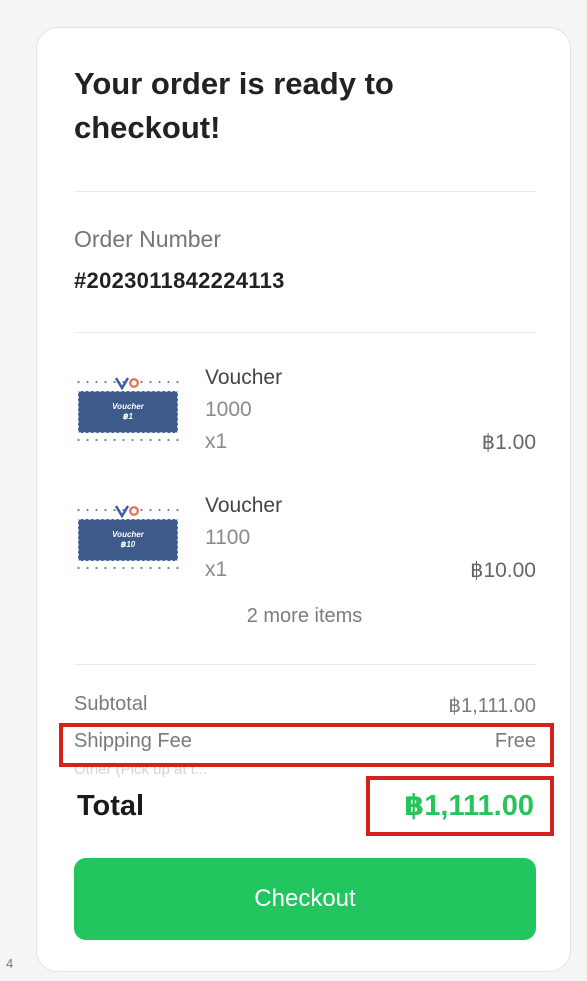 This screenshot has height=981, width=587. I want to click on voucher-thumbnail: Voucher ฿10, so click(129, 541).